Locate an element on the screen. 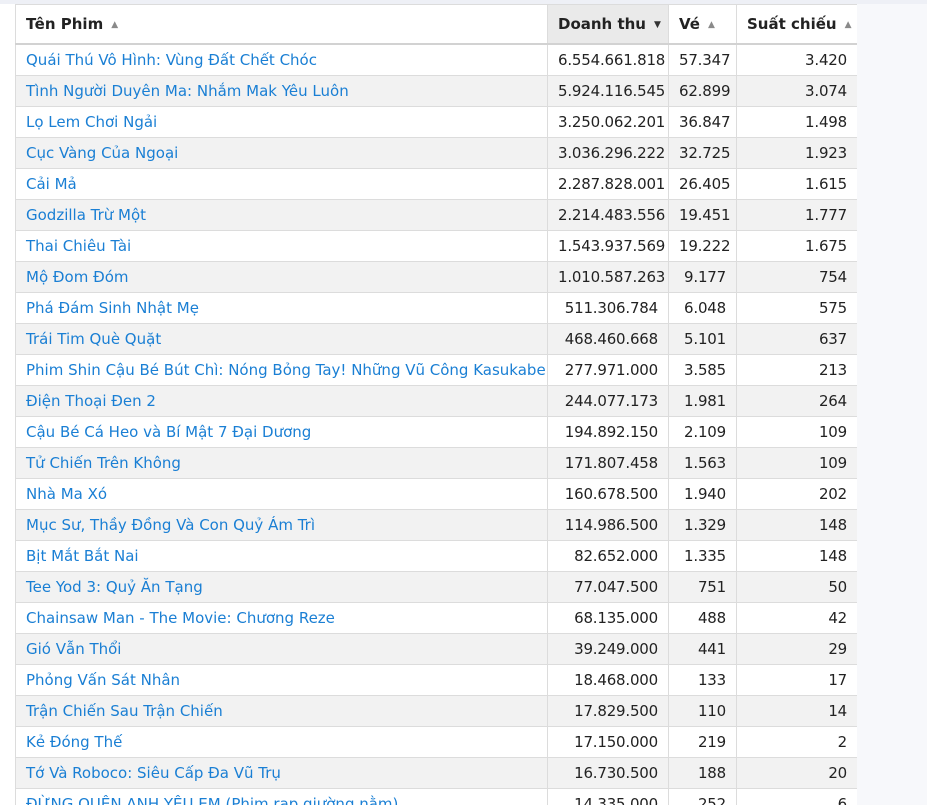 This screenshot has width=927, height=805. cell-movie-title: Mục Sư, Thầy Đồng Và Con Quỷ Ám Trì is located at coordinates (281, 525).